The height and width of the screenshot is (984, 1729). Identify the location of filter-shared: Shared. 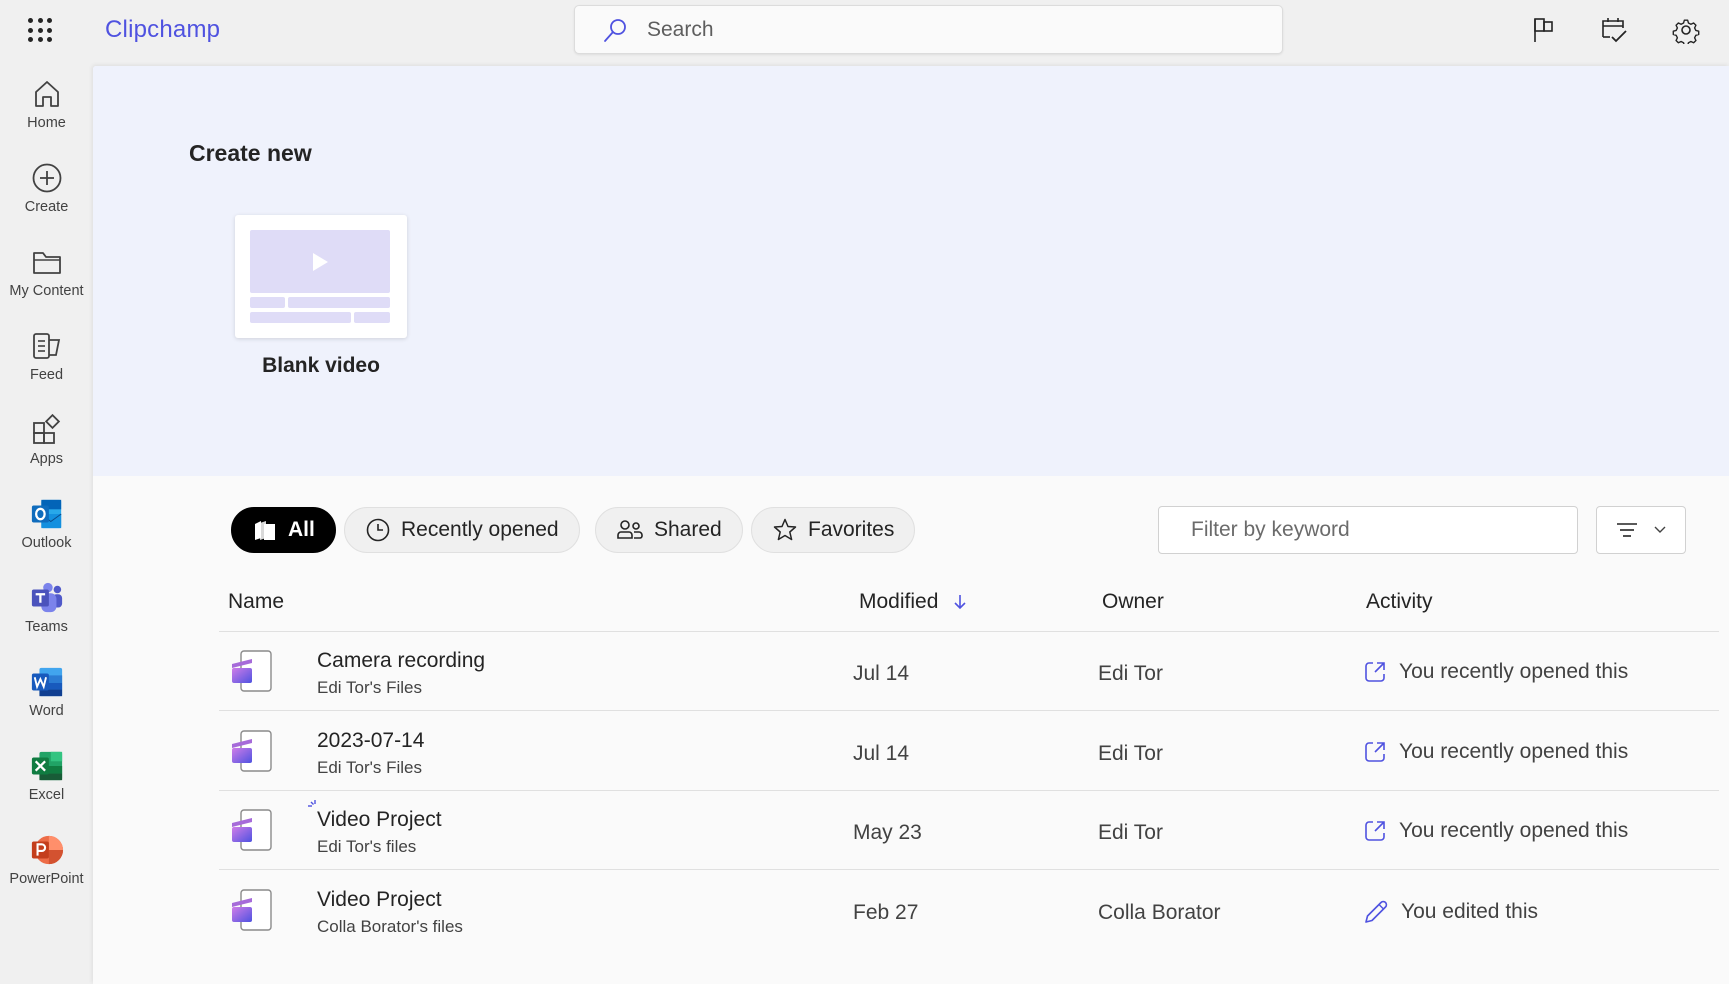
(669, 530).